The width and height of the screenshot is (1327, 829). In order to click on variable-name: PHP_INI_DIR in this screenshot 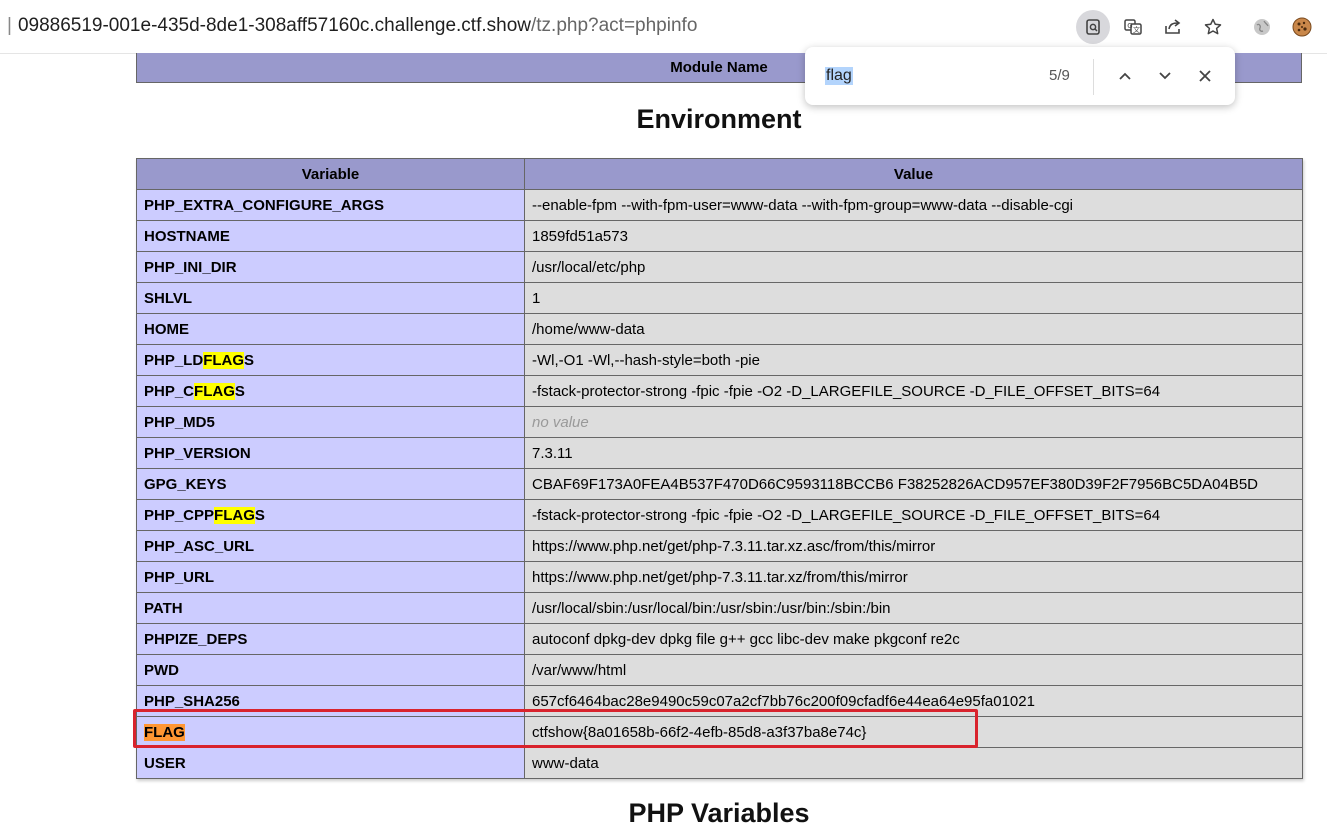, I will do `click(330, 267)`.